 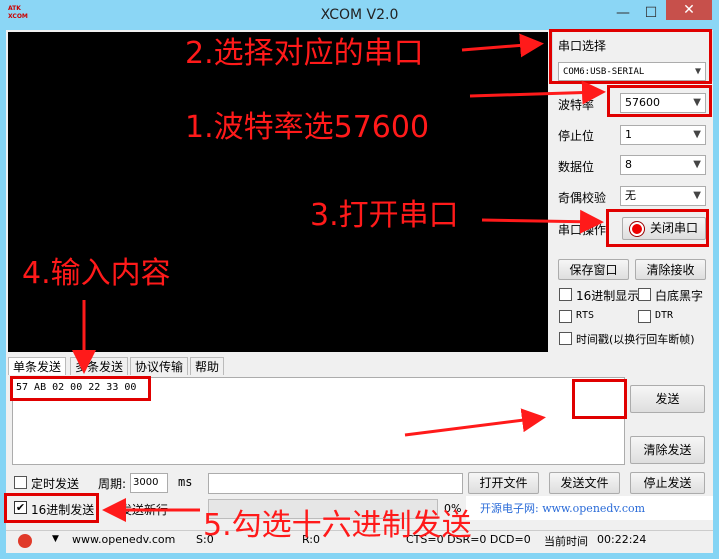 What do you see at coordinates (608, 296) in the screenshot?
I see `hex-display-label: 16进制显示` at bounding box center [608, 296].